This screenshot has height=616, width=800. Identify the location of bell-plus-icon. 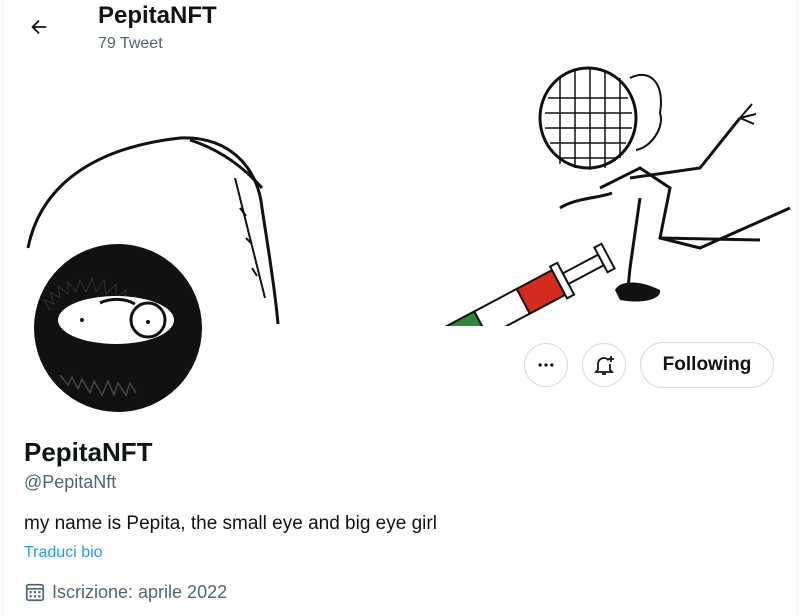
(604, 365).